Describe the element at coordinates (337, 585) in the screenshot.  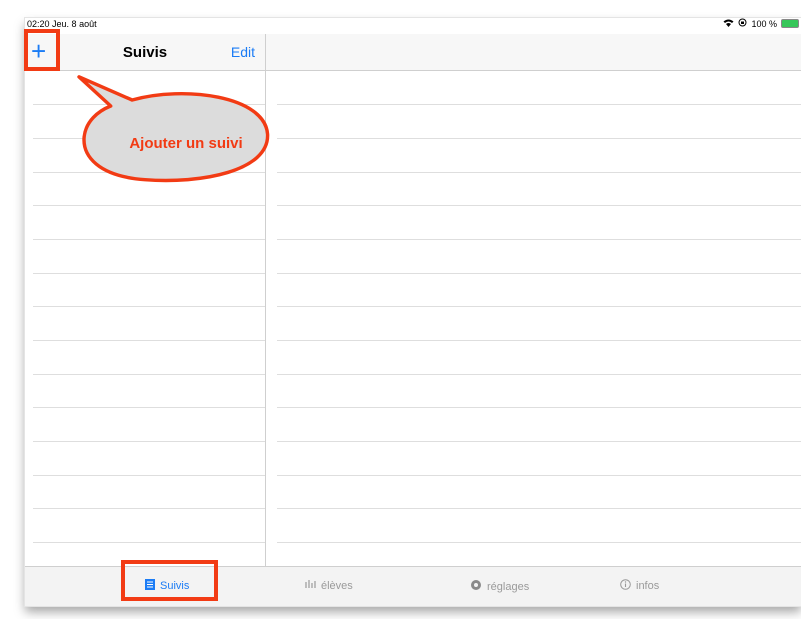
I see `tab-label: élèves` at that location.